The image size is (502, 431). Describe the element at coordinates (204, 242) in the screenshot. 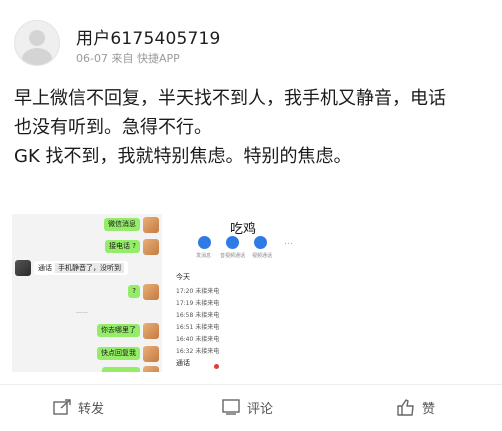

I see `message-icon` at that location.